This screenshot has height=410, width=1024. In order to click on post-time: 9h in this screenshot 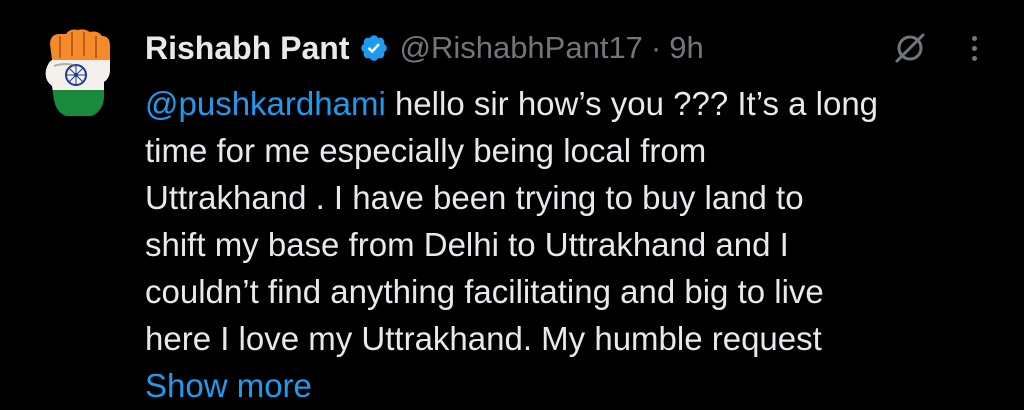, I will do `click(686, 48)`.